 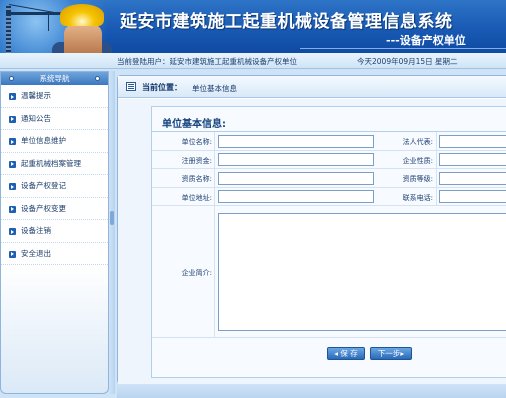 I want to click on crane-hook, so click(x=48, y=23).